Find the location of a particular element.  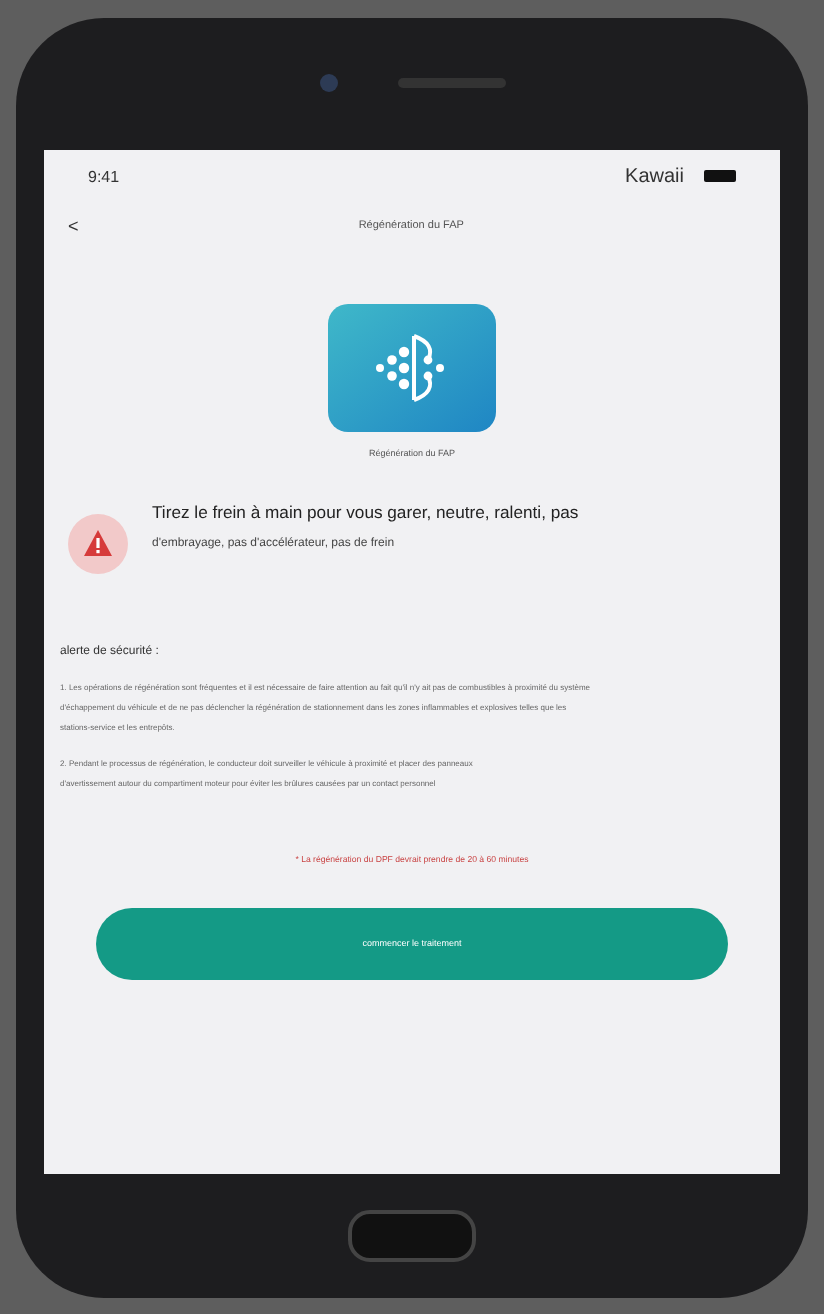

back-button: < is located at coordinates (73, 225).